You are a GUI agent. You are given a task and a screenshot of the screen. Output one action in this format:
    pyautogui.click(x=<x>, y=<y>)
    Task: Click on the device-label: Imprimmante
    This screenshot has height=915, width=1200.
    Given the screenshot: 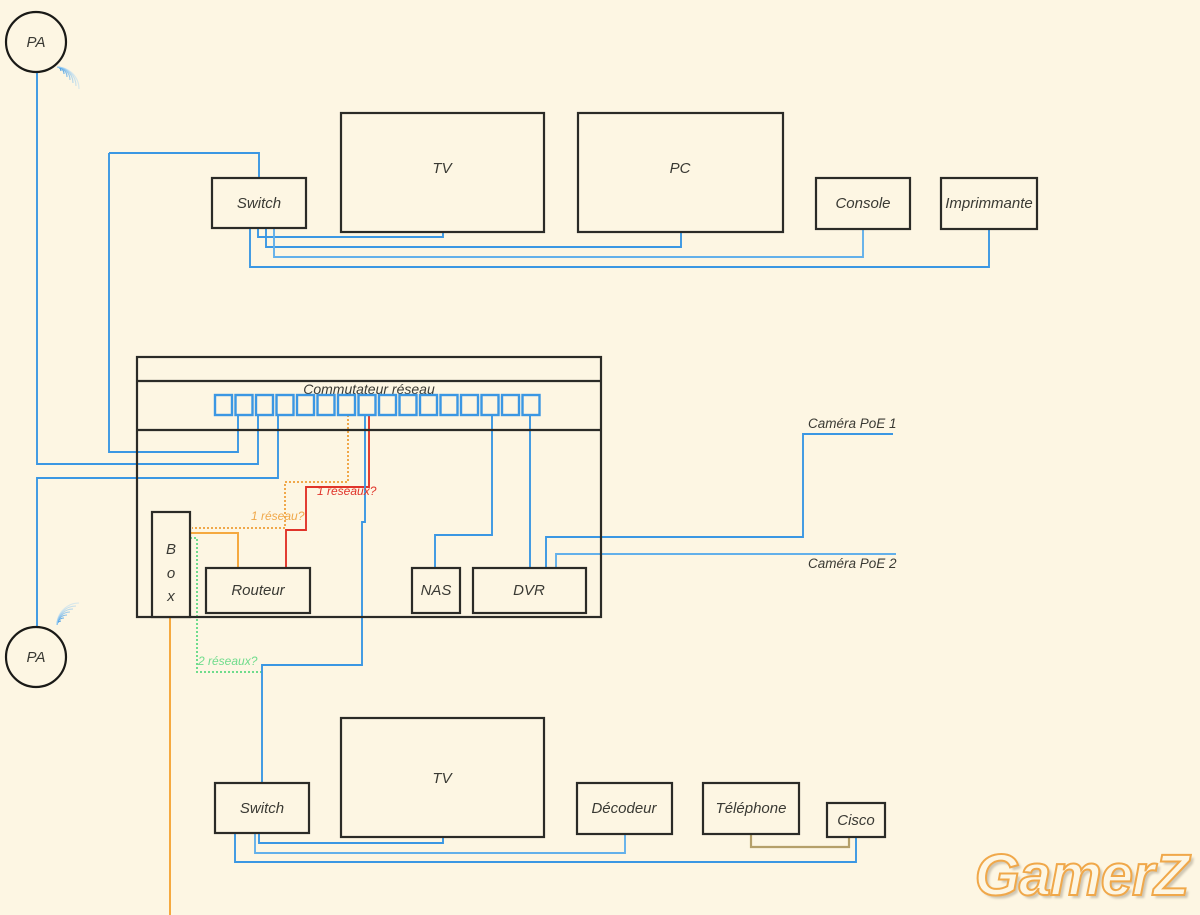 What is the action you would take?
    pyautogui.click(x=989, y=203)
    